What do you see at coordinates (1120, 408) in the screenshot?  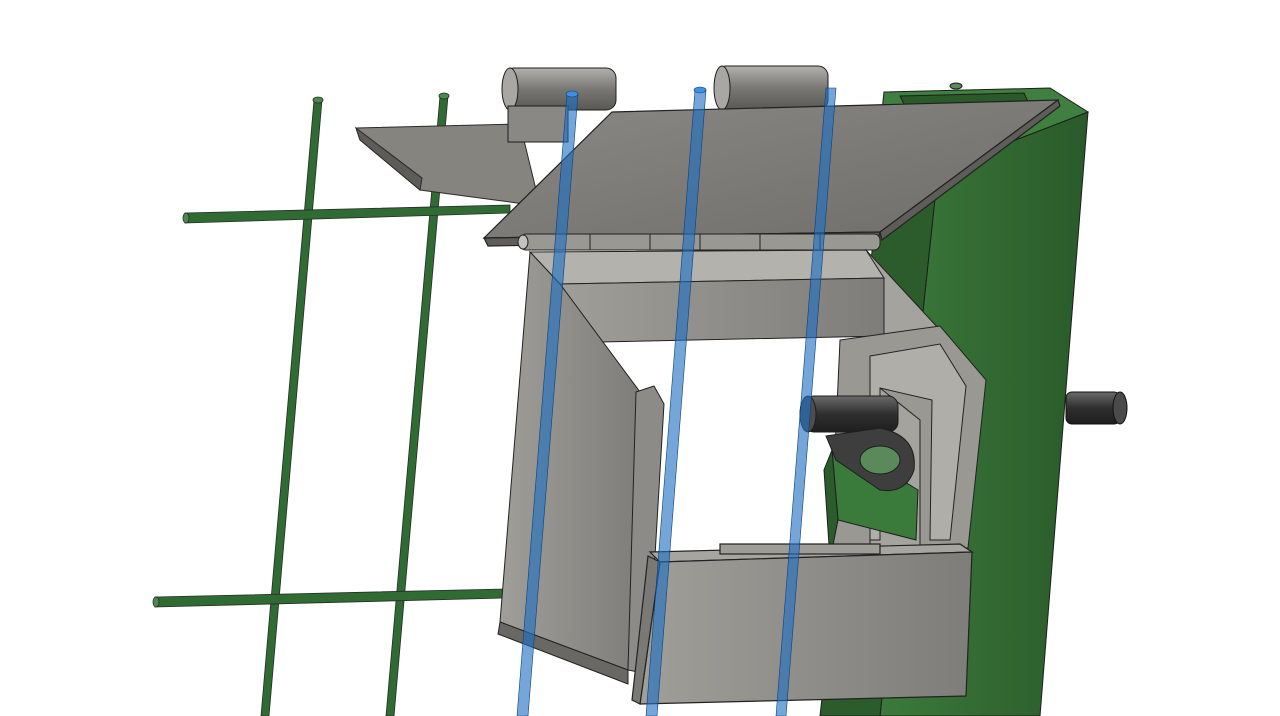 I see `pin-end` at bounding box center [1120, 408].